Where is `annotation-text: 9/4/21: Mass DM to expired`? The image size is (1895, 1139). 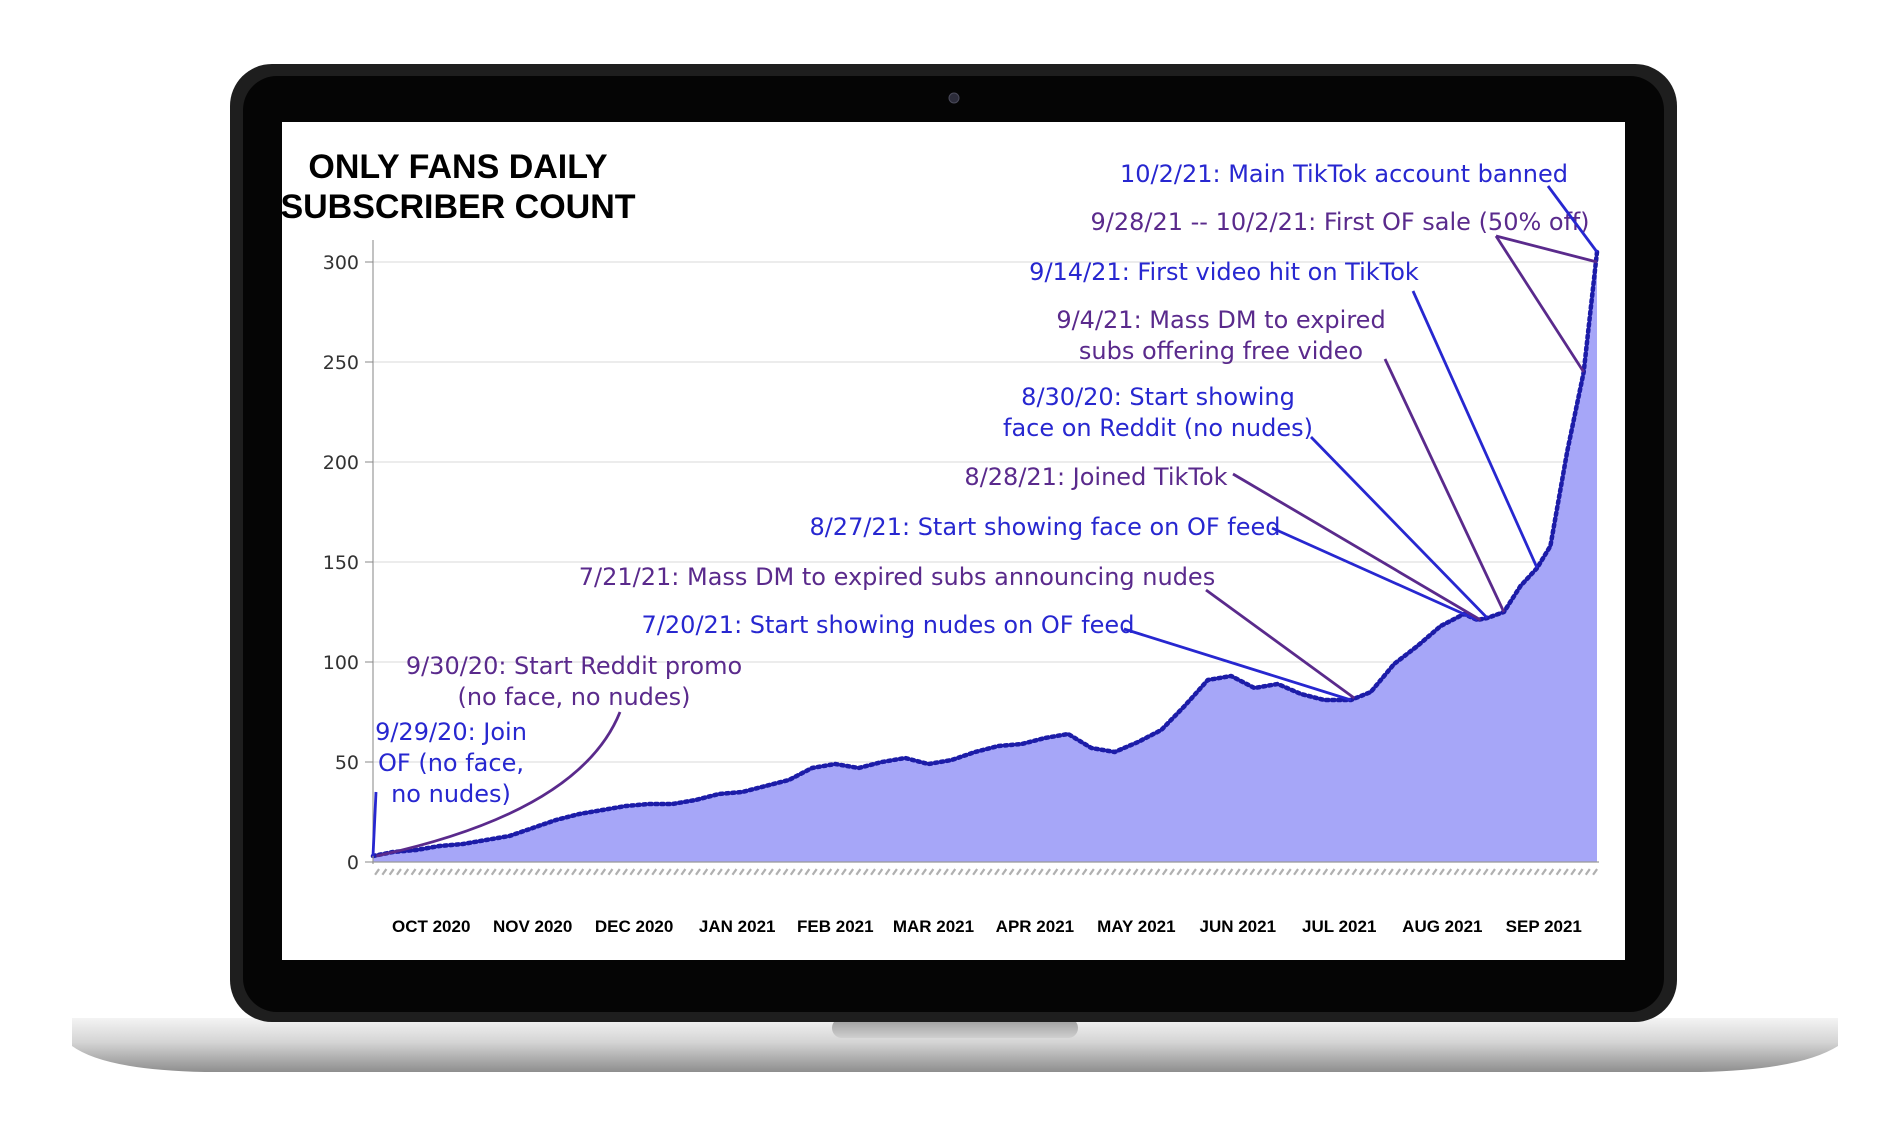 annotation-text: 9/4/21: Mass DM to expired is located at coordinates (1220, 320).